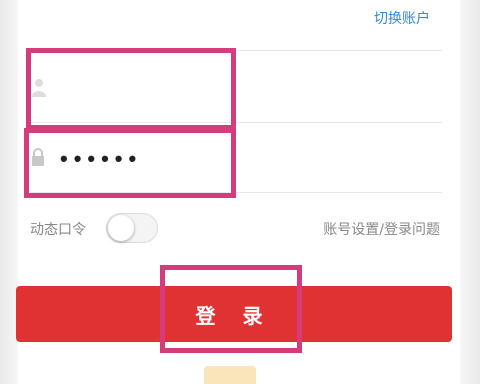  I want to click on username-field, so click(140, 86).